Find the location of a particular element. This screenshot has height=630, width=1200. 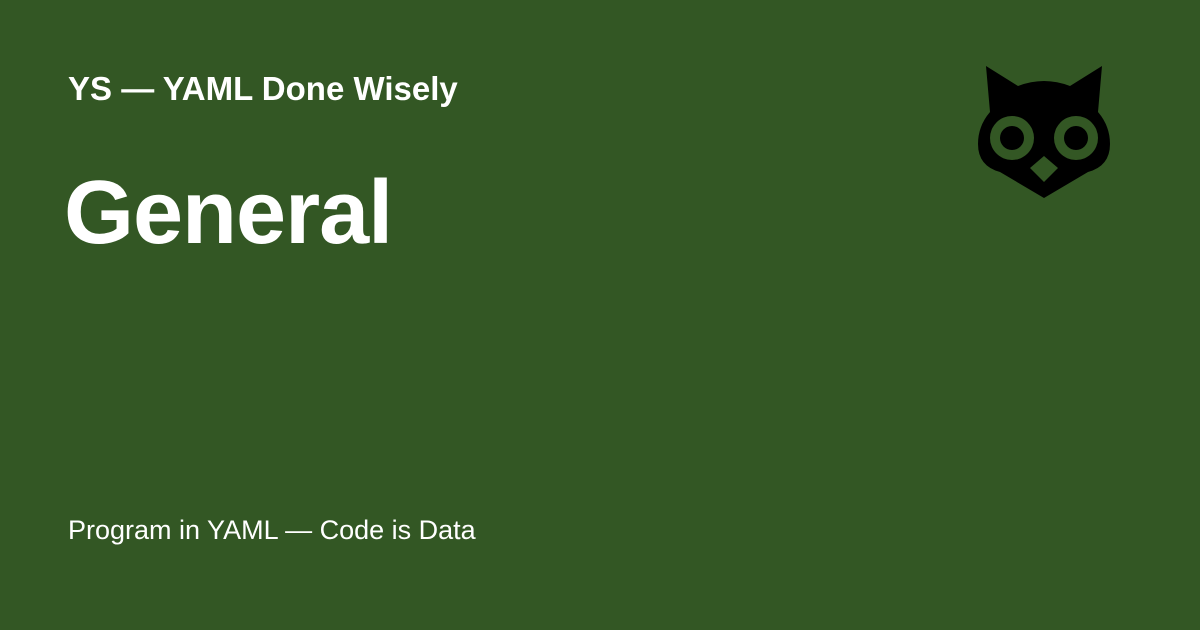

tagline: Program in YAML — Code is Data is located at coordinates (272, 530).